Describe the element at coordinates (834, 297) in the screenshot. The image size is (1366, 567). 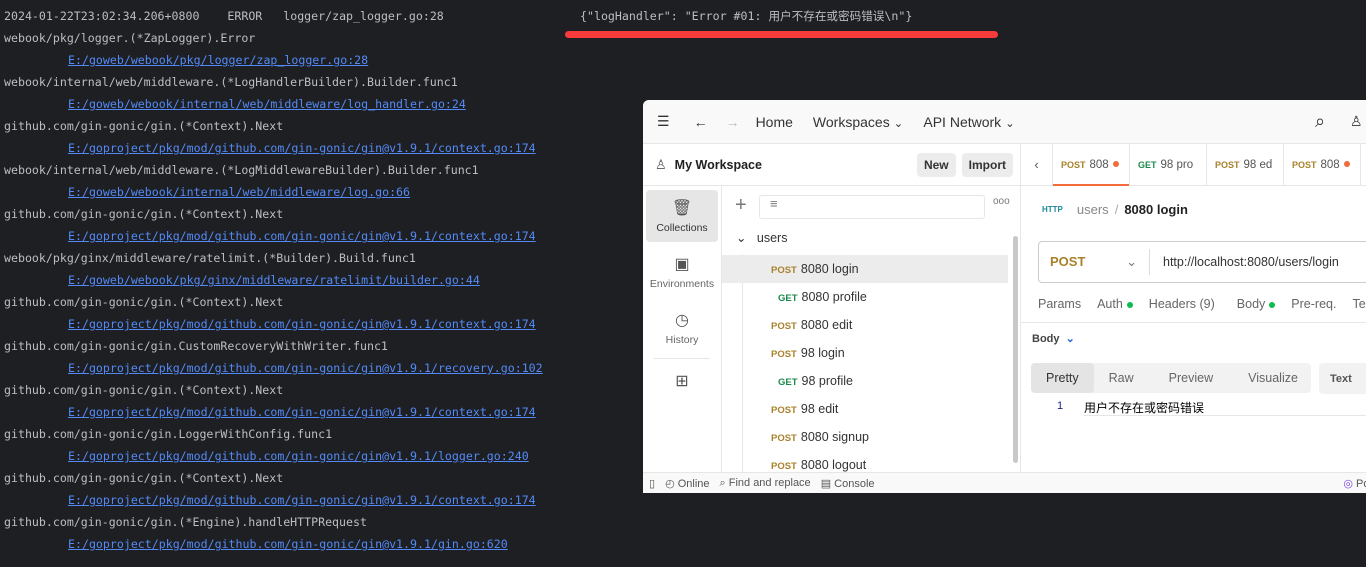
I see `request-name: 8080 profile` at that location.